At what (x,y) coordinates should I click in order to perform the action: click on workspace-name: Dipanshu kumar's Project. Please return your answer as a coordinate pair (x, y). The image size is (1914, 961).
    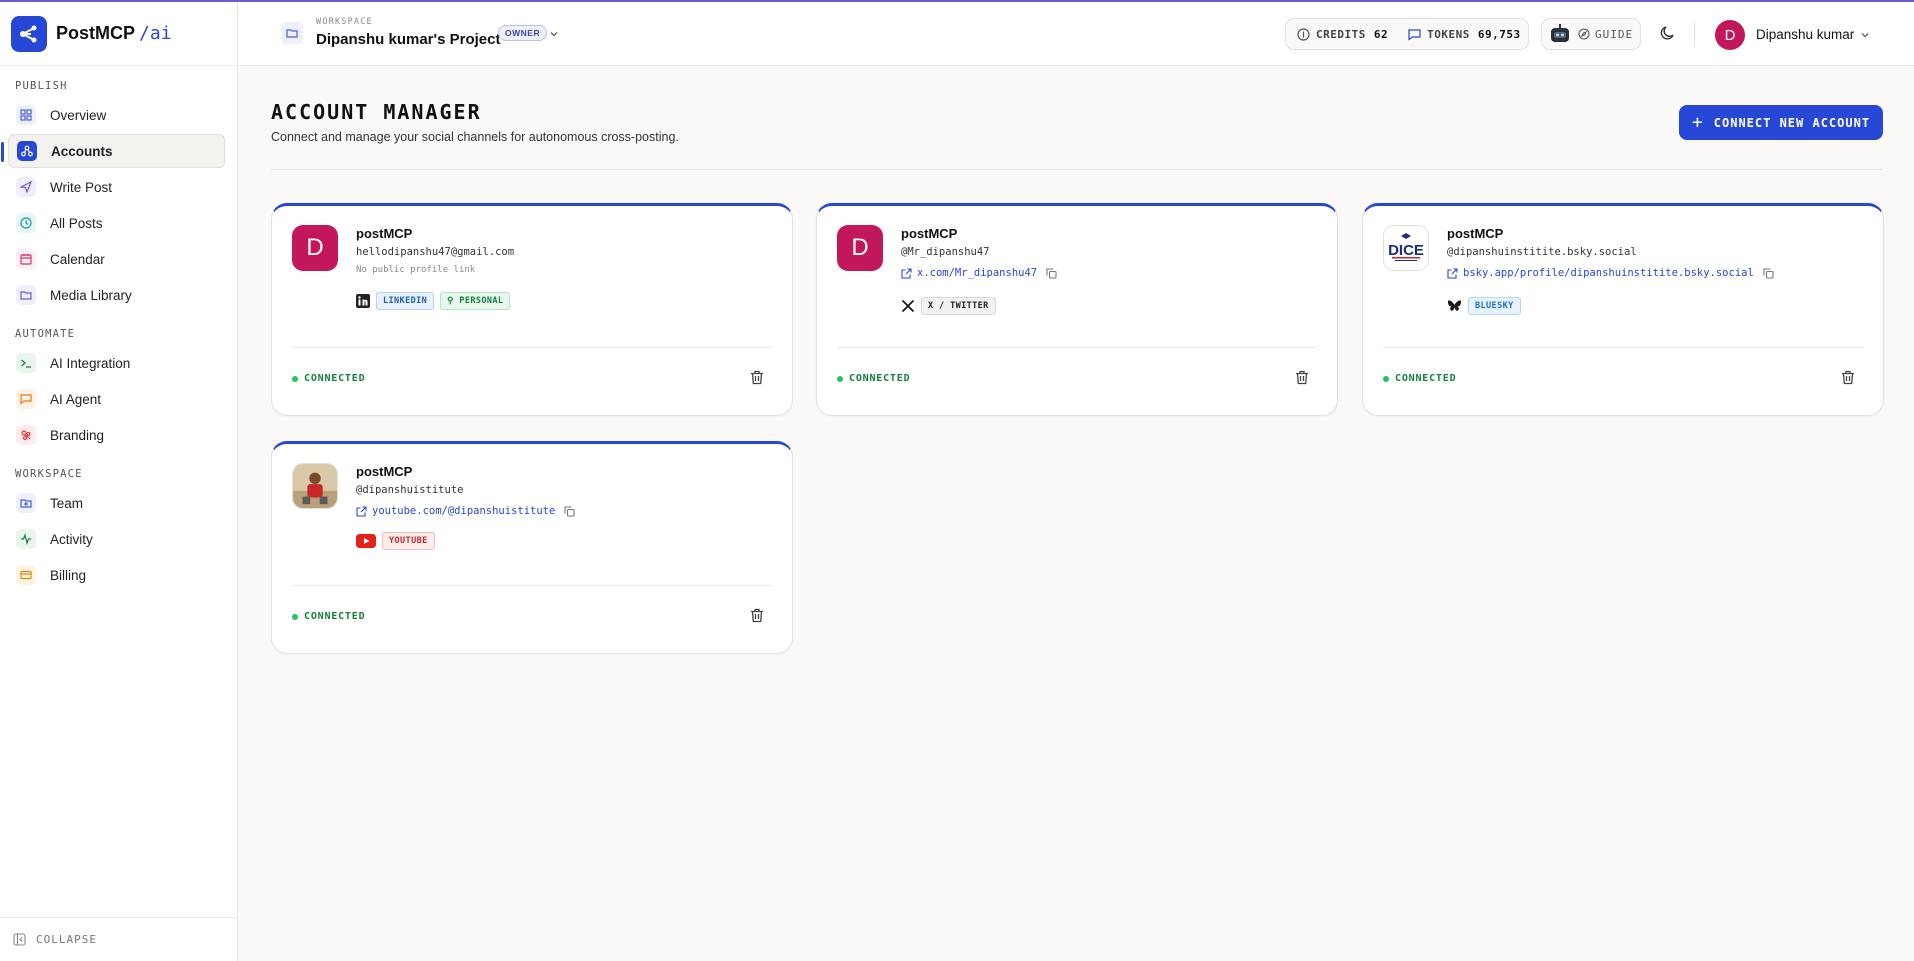
    Looking at the image, I should click on (408, 39).